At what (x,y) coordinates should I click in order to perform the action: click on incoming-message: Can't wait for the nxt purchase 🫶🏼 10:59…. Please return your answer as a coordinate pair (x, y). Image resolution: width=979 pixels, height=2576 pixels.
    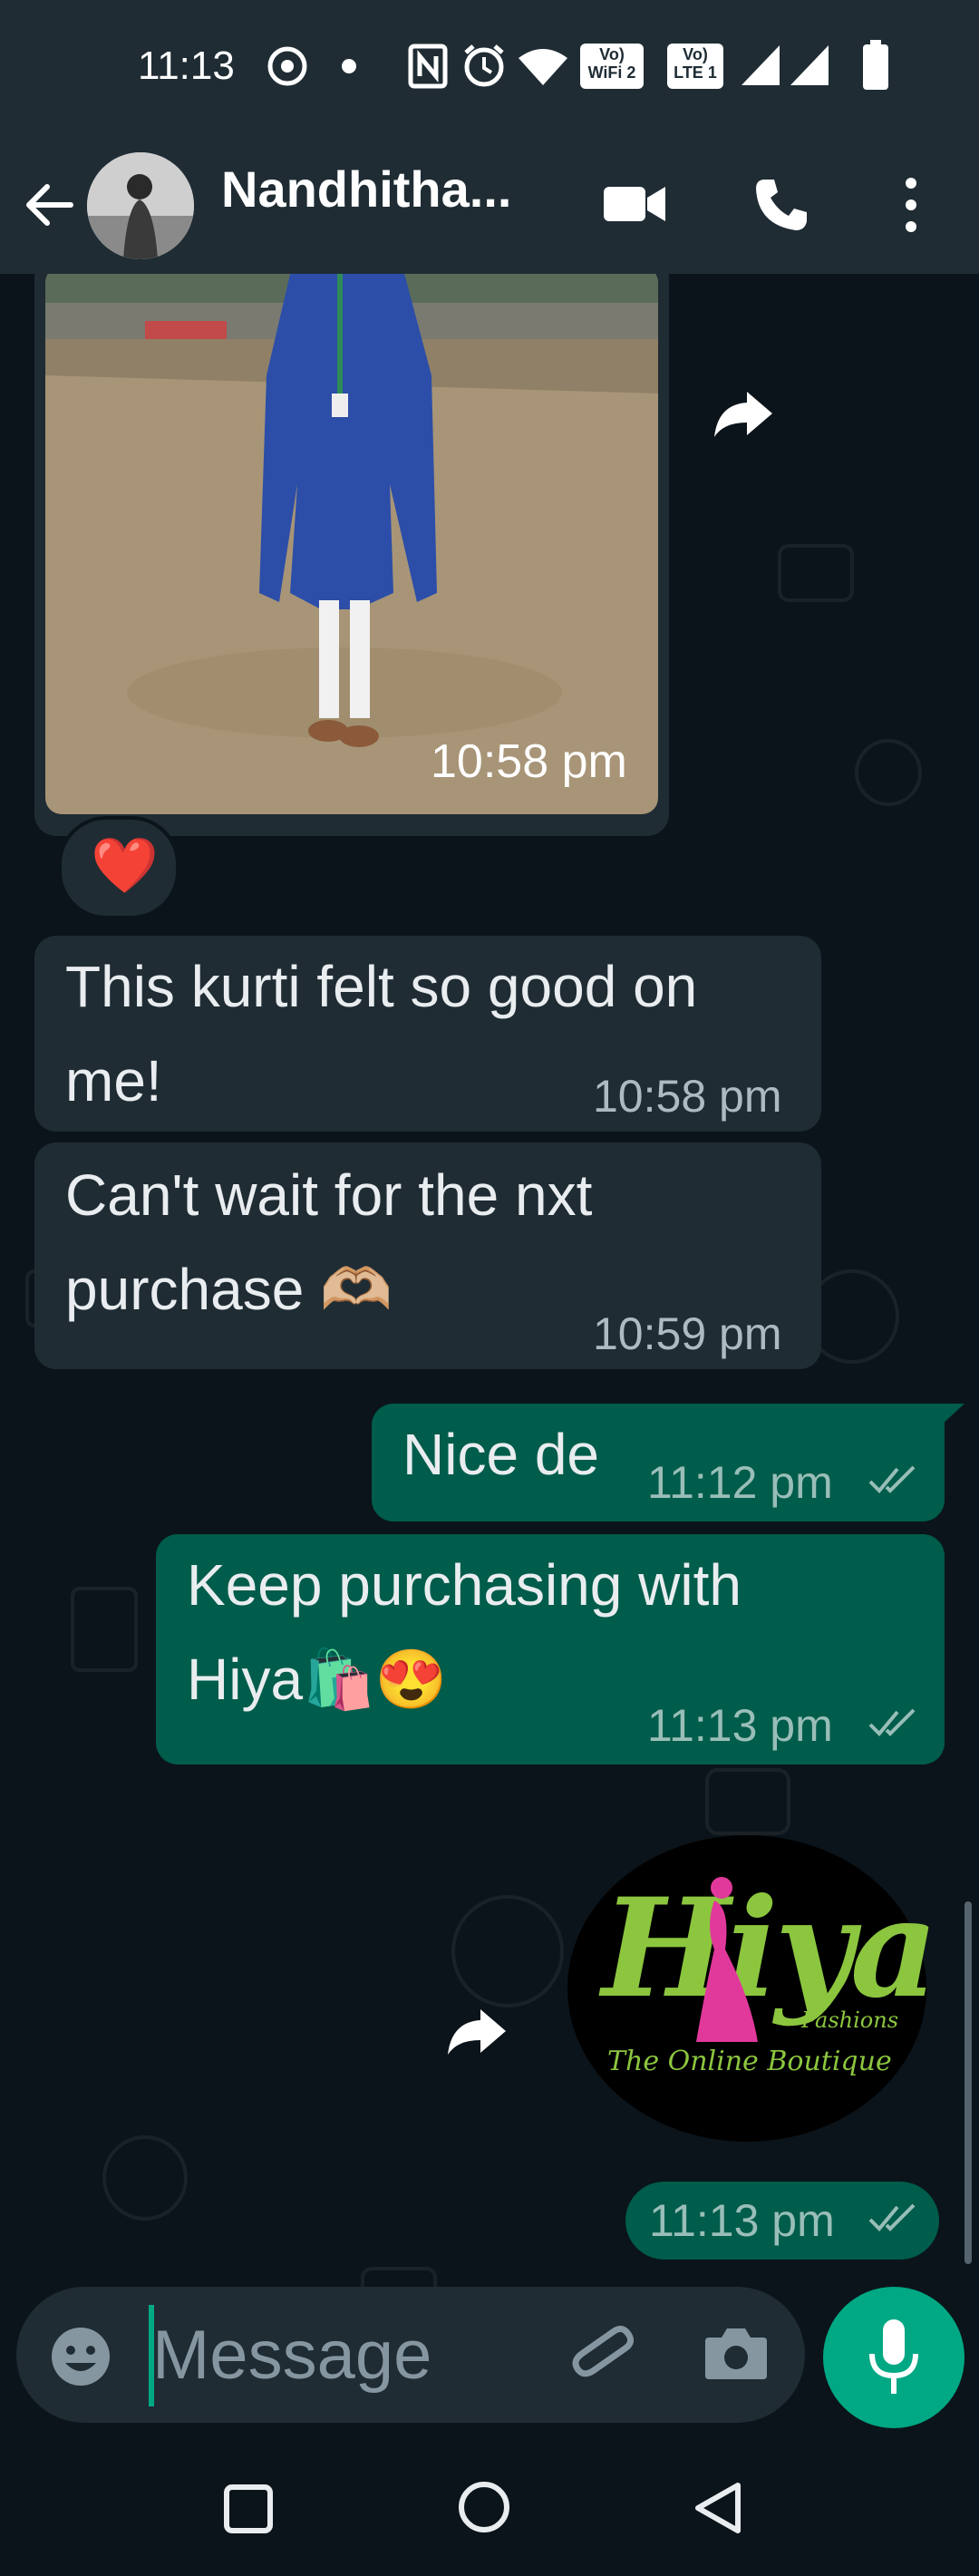
    Looking at the image, I should click on (427, 1255).